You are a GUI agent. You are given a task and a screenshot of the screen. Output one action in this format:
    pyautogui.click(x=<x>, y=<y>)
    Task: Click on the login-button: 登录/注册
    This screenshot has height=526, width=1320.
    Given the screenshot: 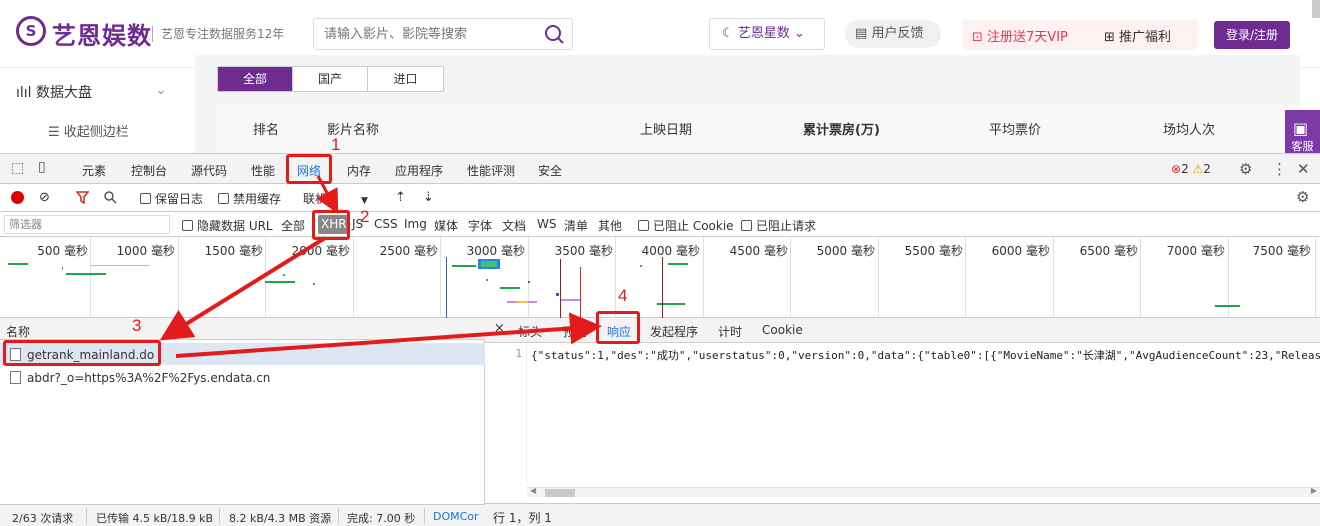 What is the action you would take?
    pyautogui.click(x=1252, y=35)
    